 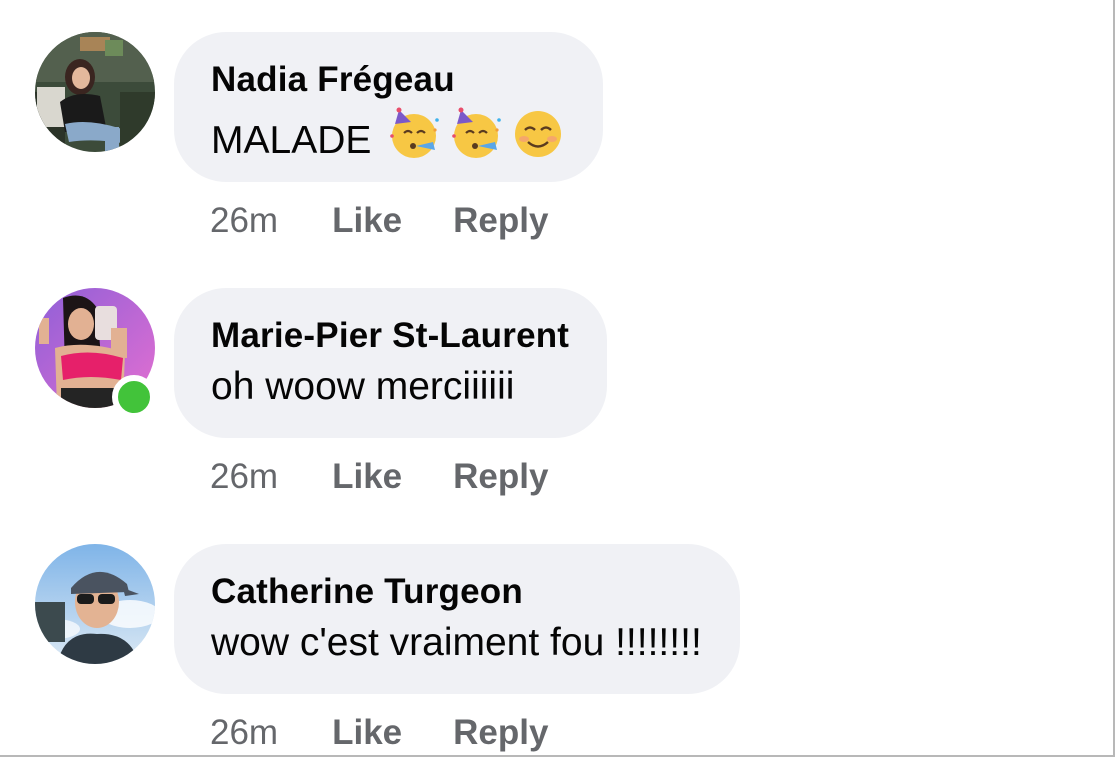 I want to click on comment-bubble: Nadia Frégeau MALADE, so click(x=389, y=107).